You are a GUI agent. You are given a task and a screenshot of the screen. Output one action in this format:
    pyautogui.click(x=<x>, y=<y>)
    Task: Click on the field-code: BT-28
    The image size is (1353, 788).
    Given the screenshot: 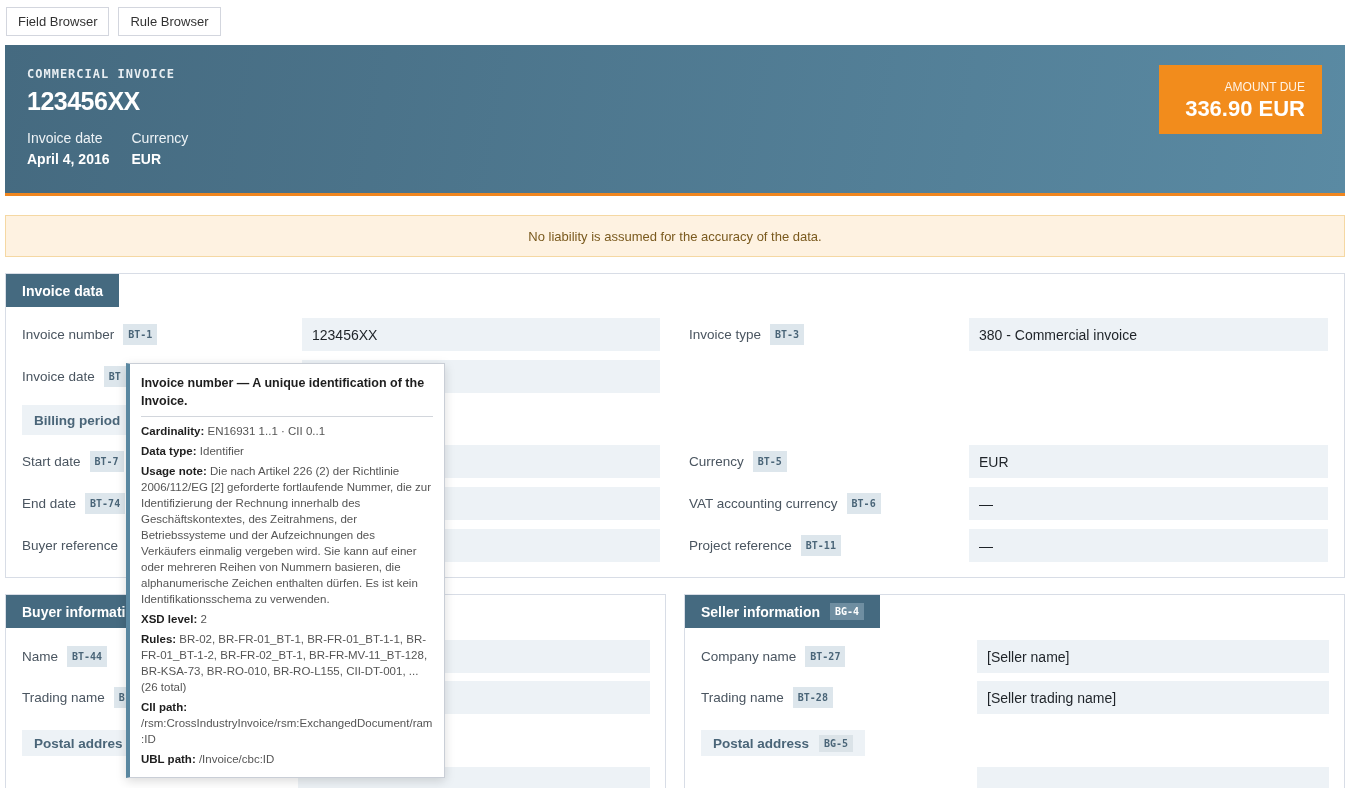 What is the action you would take?
    pyautogui.click(x=812, y=697)
    